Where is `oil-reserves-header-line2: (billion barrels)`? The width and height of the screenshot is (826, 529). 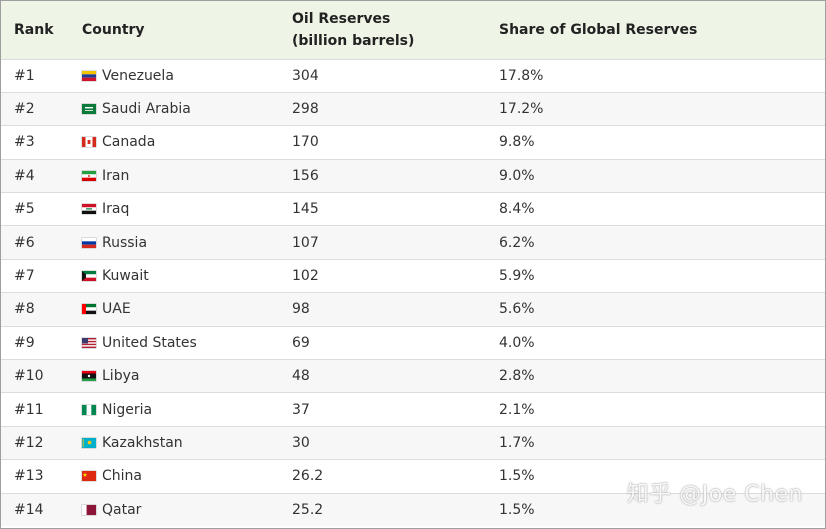
oil-reserves-header-line2: (billion barrels) is located at coordinates (353, 40).